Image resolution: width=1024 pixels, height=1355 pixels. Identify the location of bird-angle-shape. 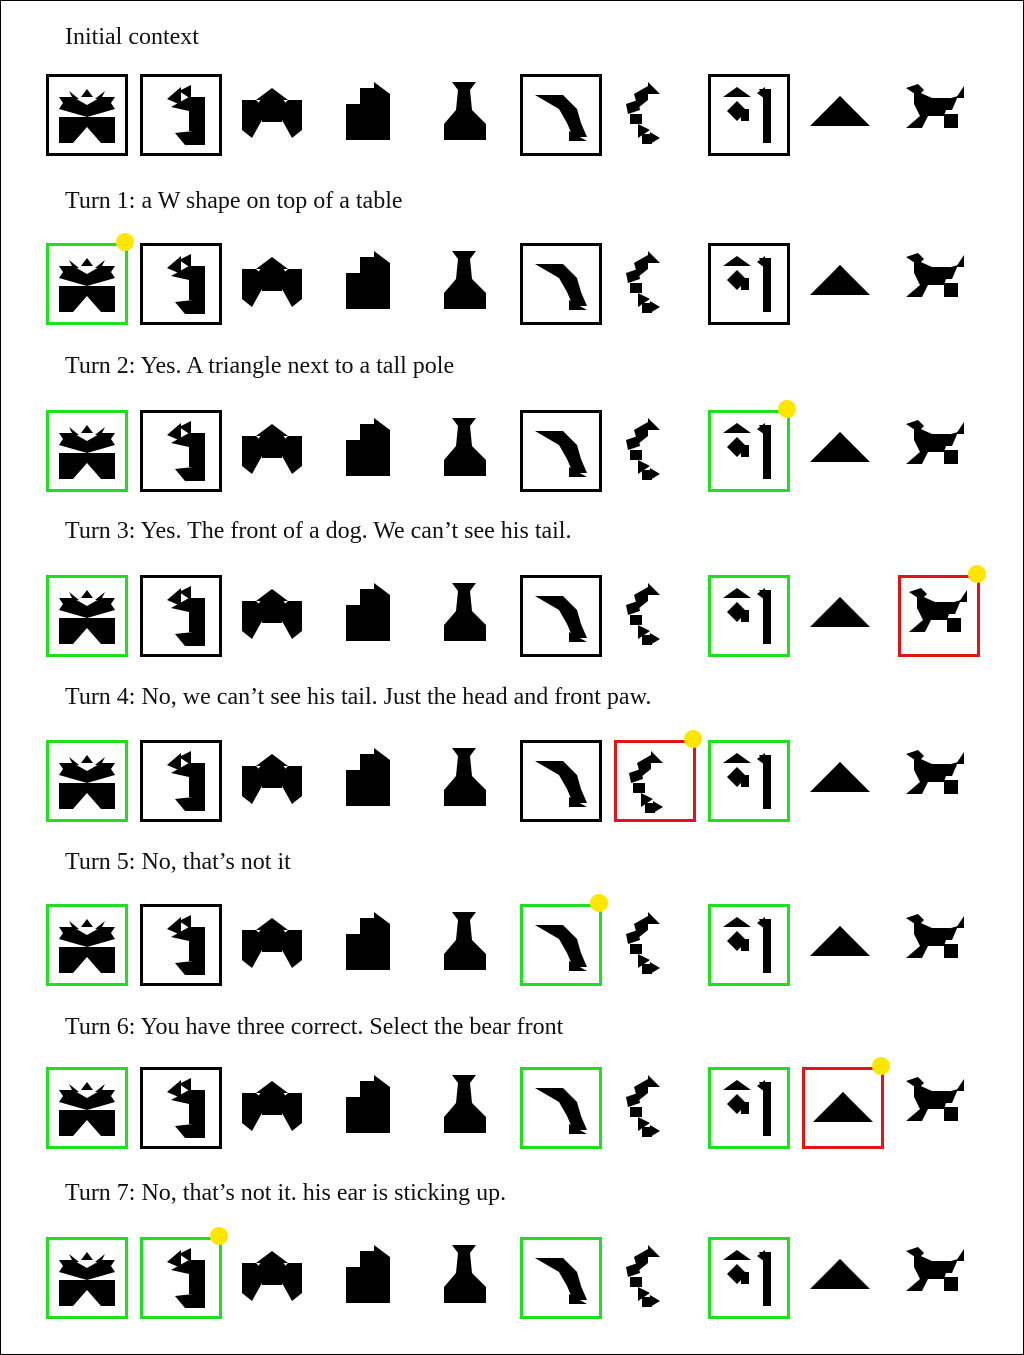
(561, 948).